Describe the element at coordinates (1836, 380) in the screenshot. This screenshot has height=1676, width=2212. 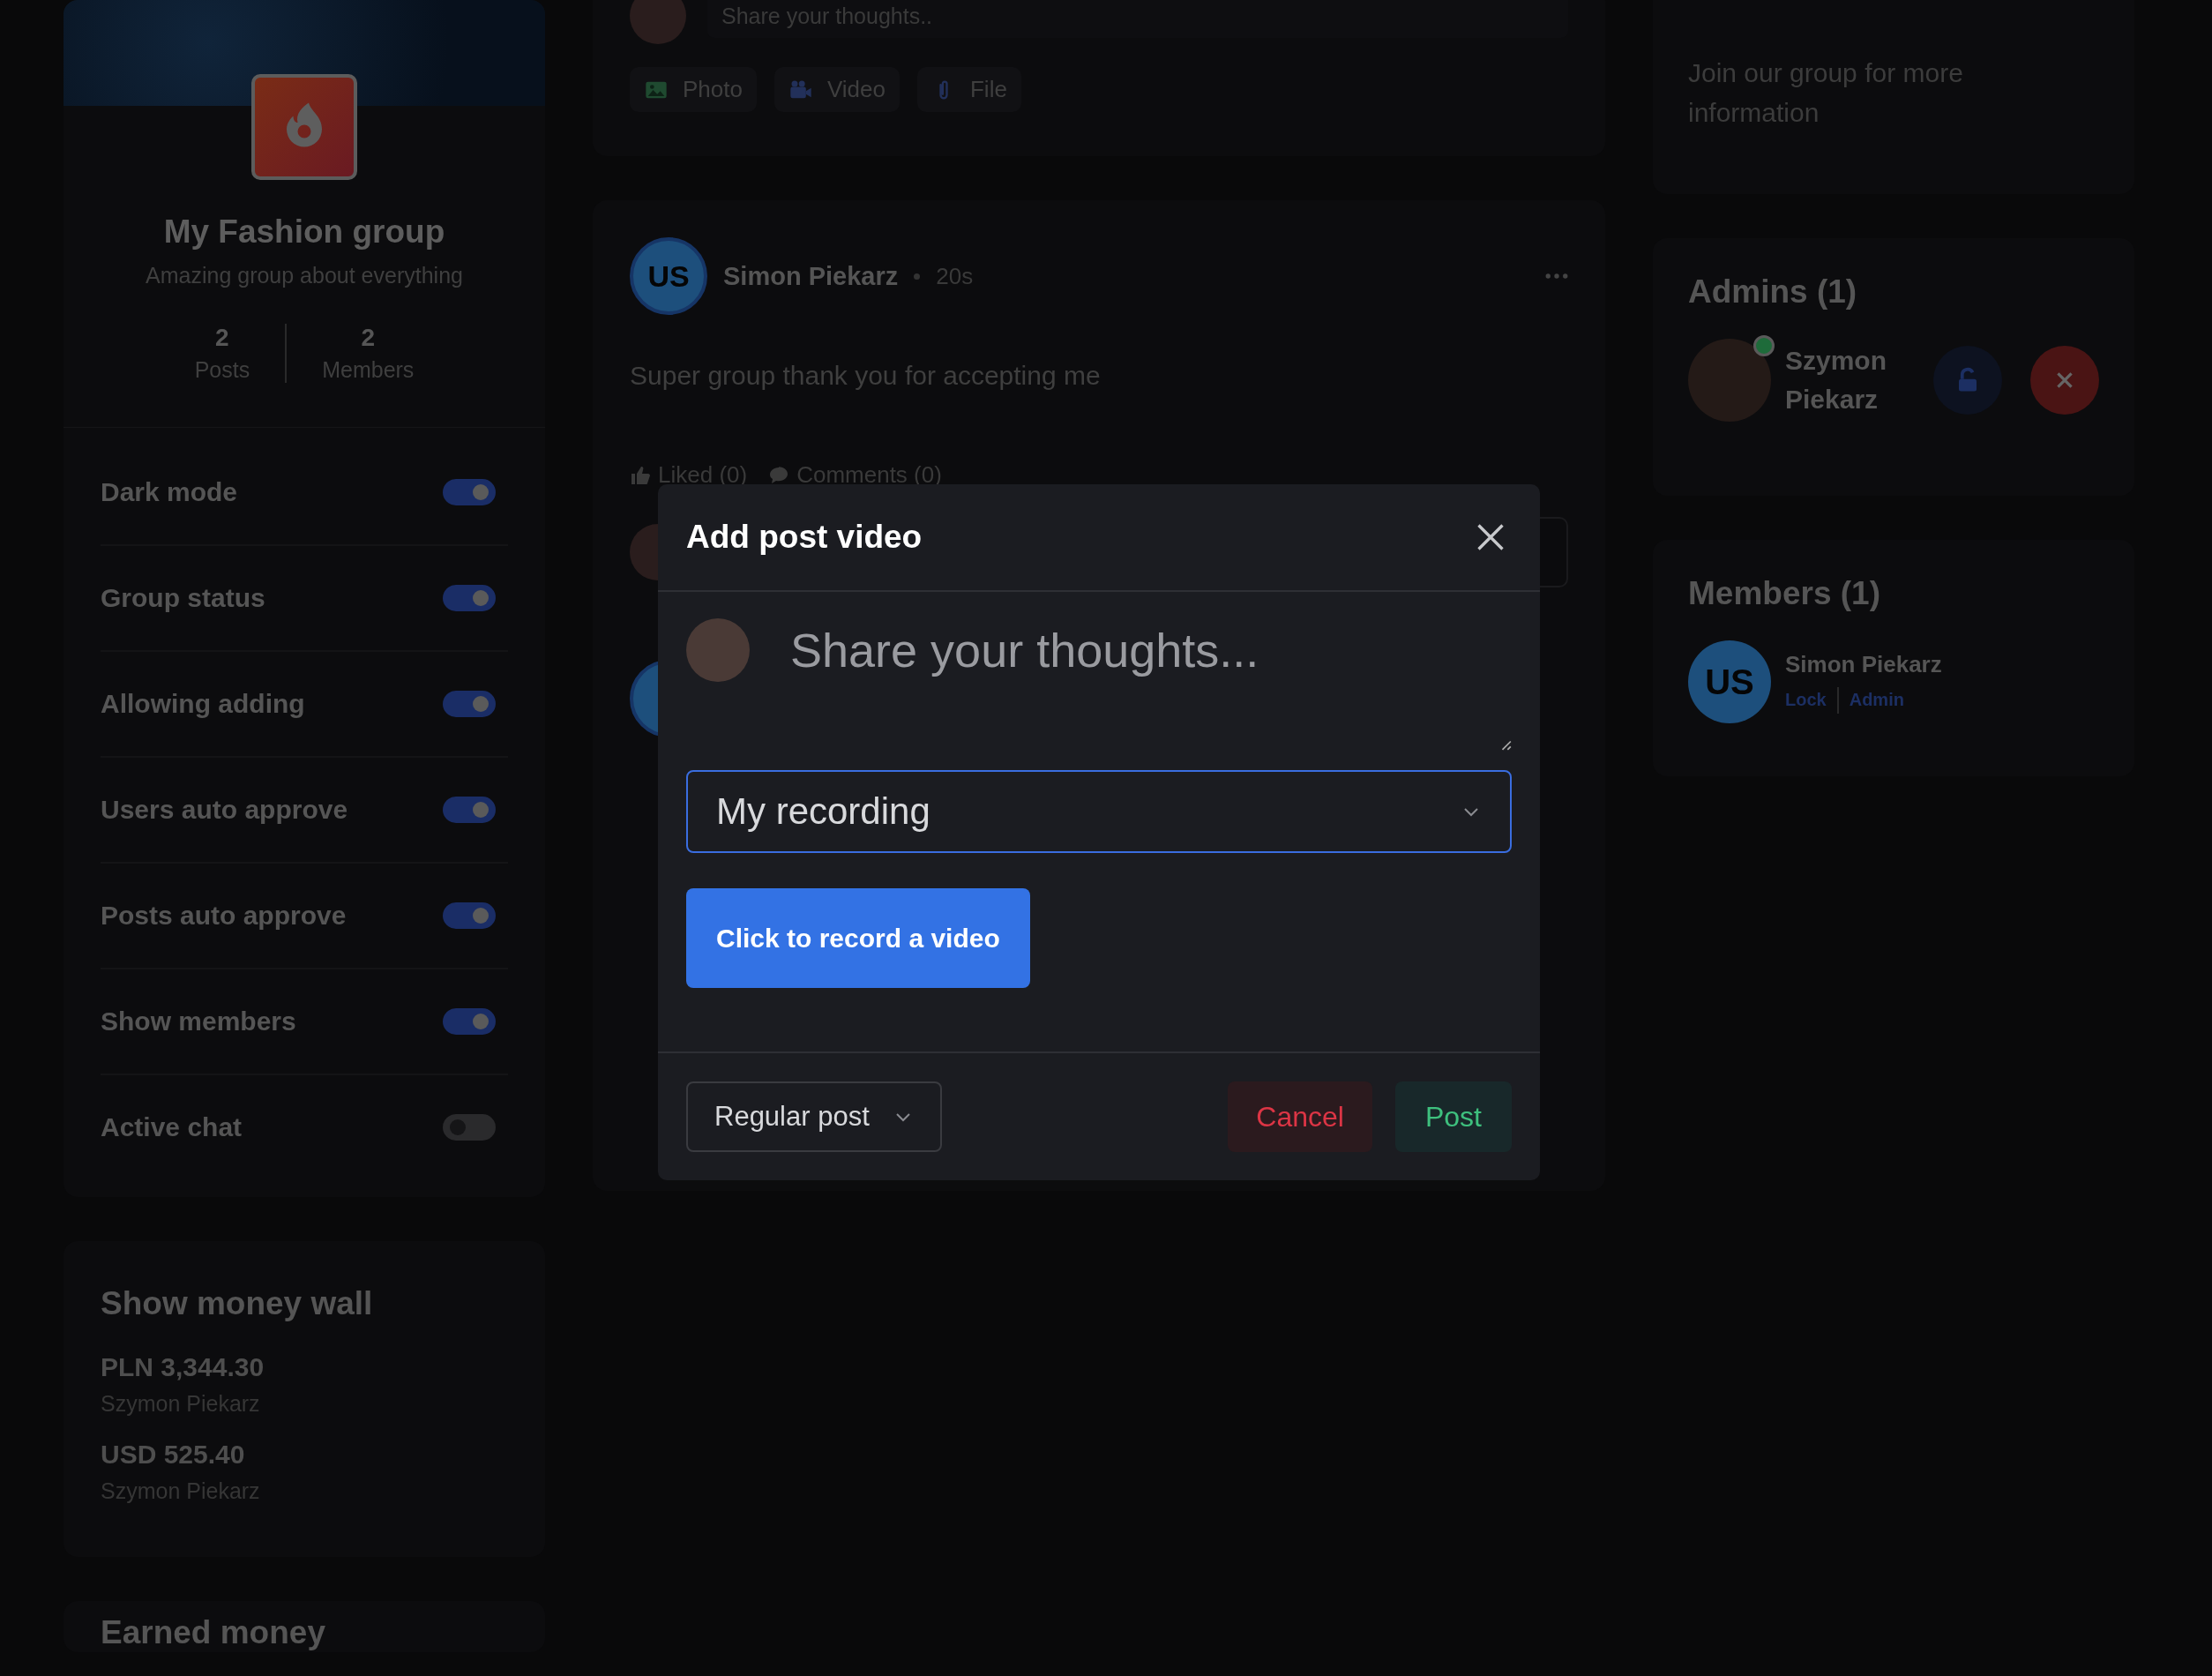
I see `admin-name: Szymon Piekarz` at that location.